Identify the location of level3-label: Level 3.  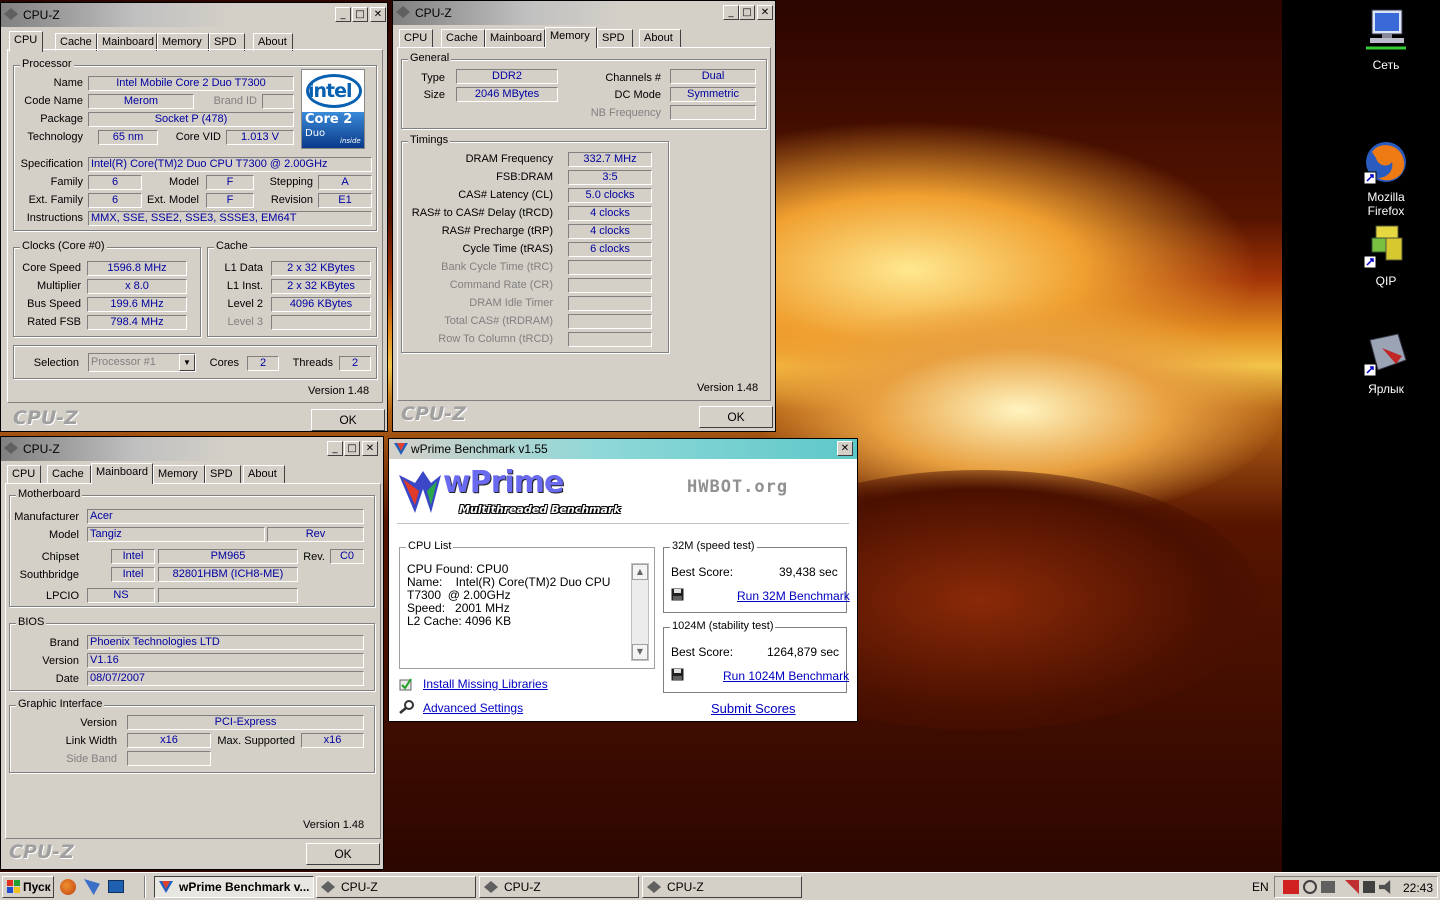
(245, 322).